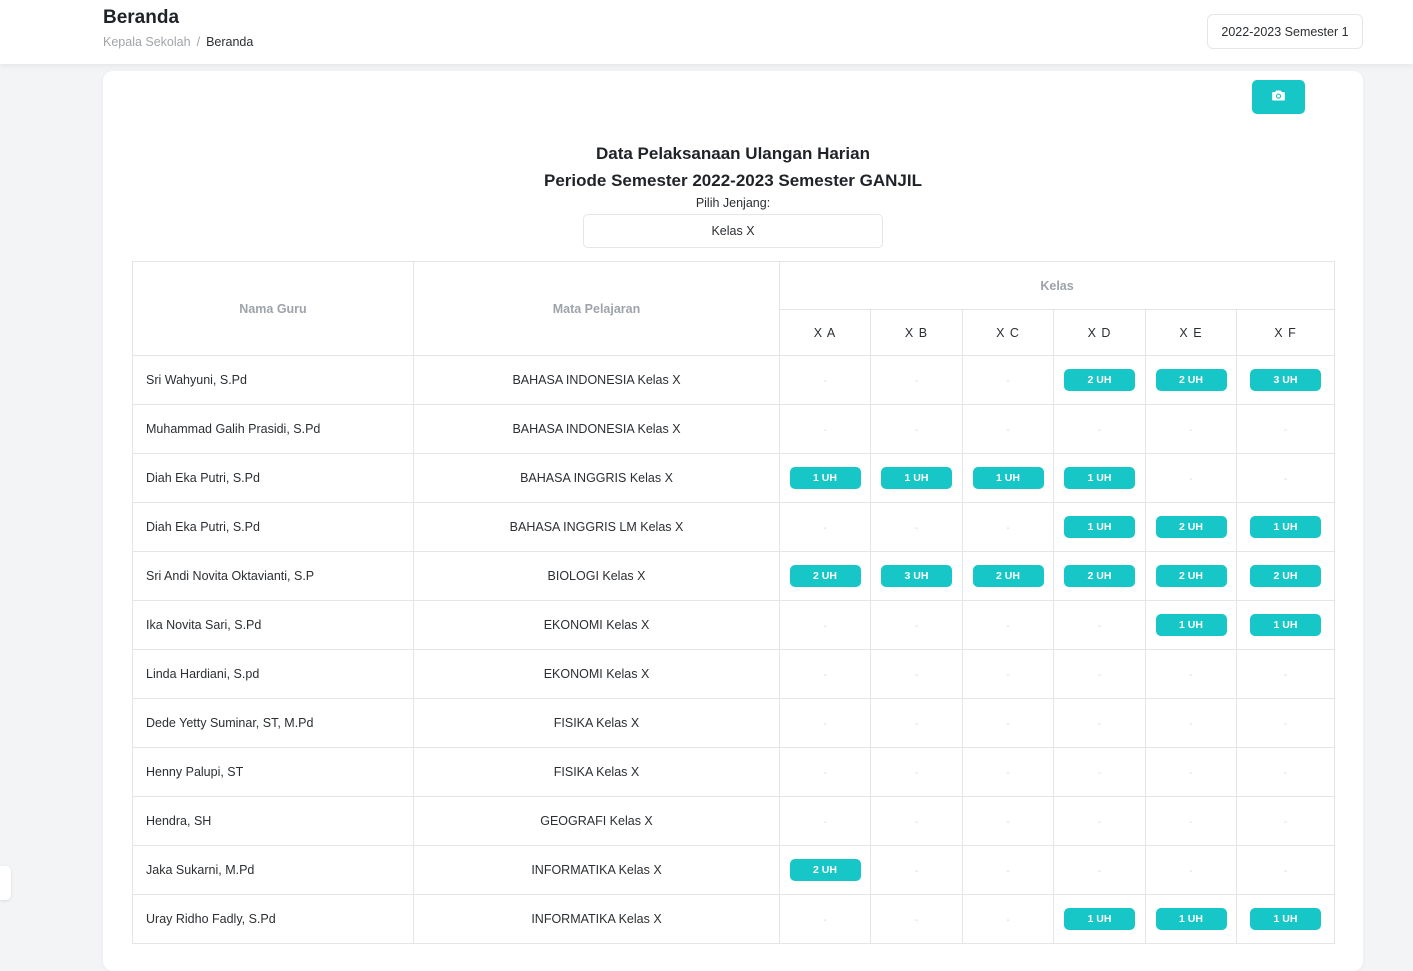  I want to click on teacher-name-cell: Muhammad Galih Prasidi, S.Pd, so click(273, 429).